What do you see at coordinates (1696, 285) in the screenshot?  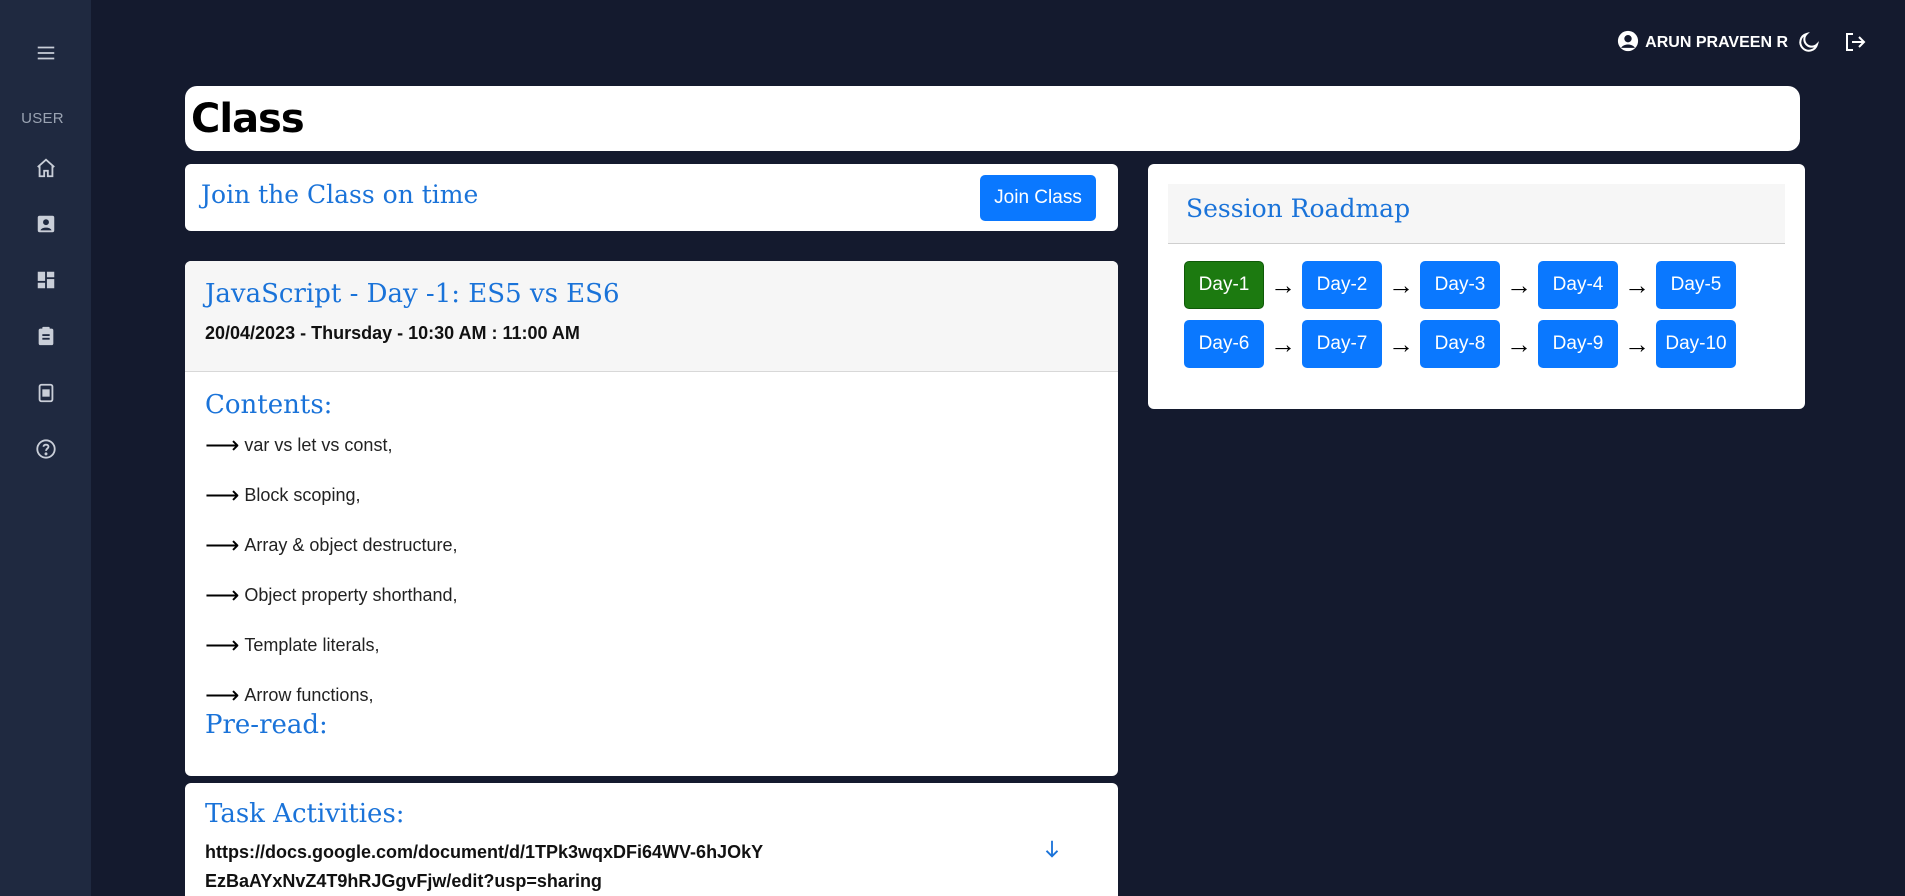 I see `day-button: Day-5` at bounding box center [1696, 285].